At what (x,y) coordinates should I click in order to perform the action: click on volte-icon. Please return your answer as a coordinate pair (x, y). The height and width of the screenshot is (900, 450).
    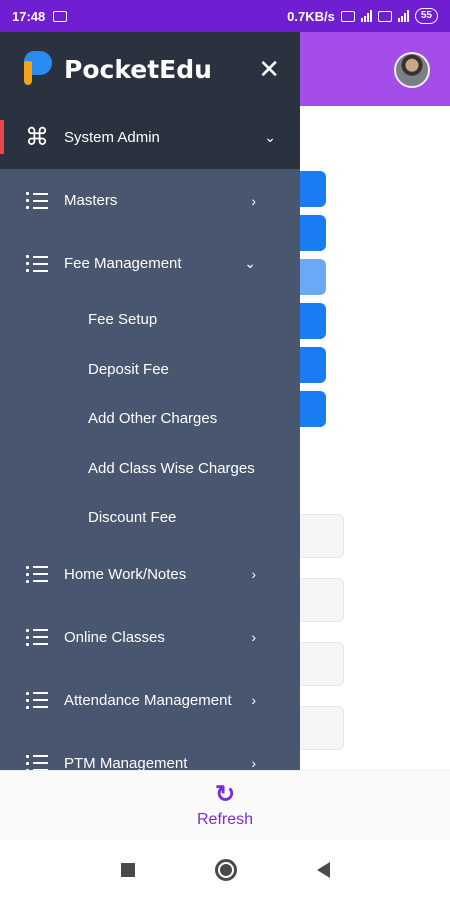
    Looking at the image, I should click on (347, 16).